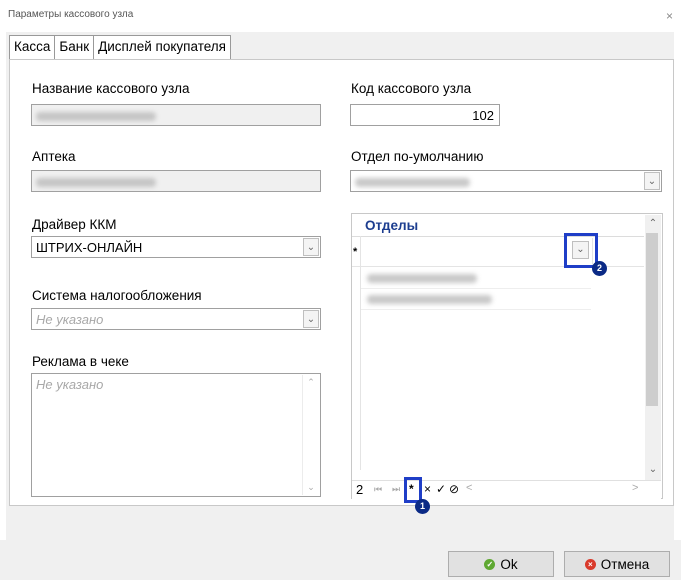  What do you see at coordinates (477, 252) in the screenshot?
I see `grid-cell-divider` at bounding box center [477, 252].